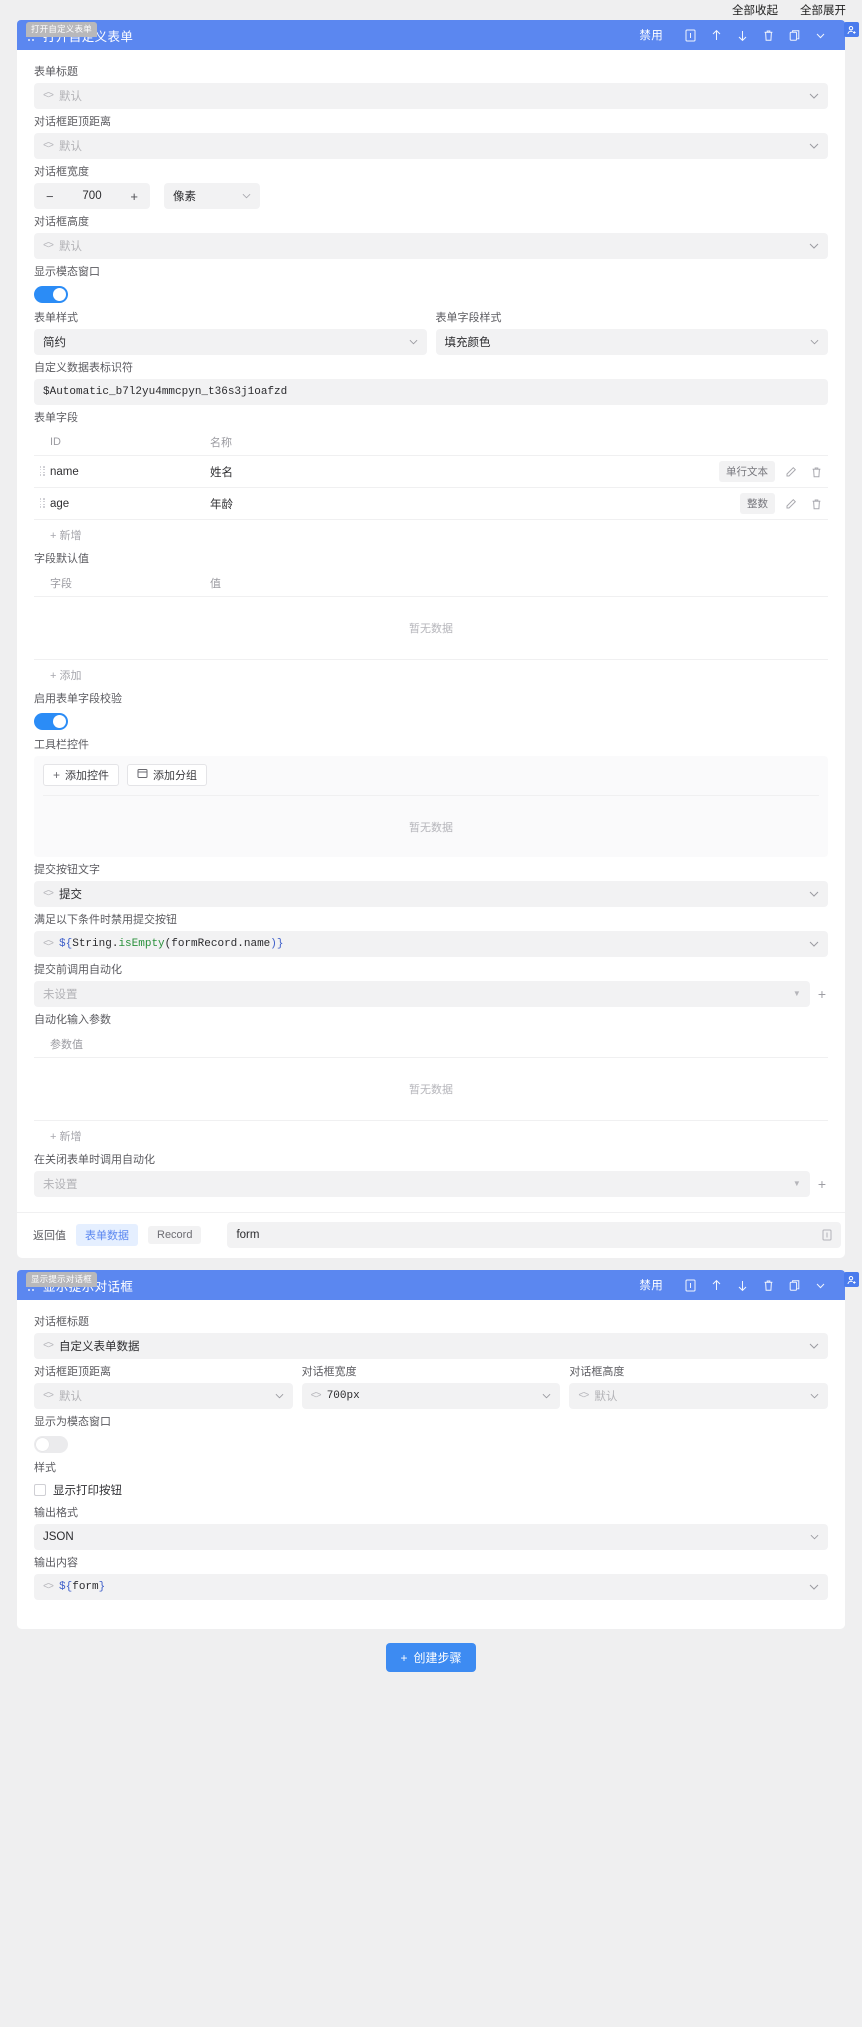  What do you see at coordinates (431, 944) in the screenshot?
I see `disable-condition-input: <> ${String.isEmpty(formRecord.name)}` at bounding box center [431, 944].